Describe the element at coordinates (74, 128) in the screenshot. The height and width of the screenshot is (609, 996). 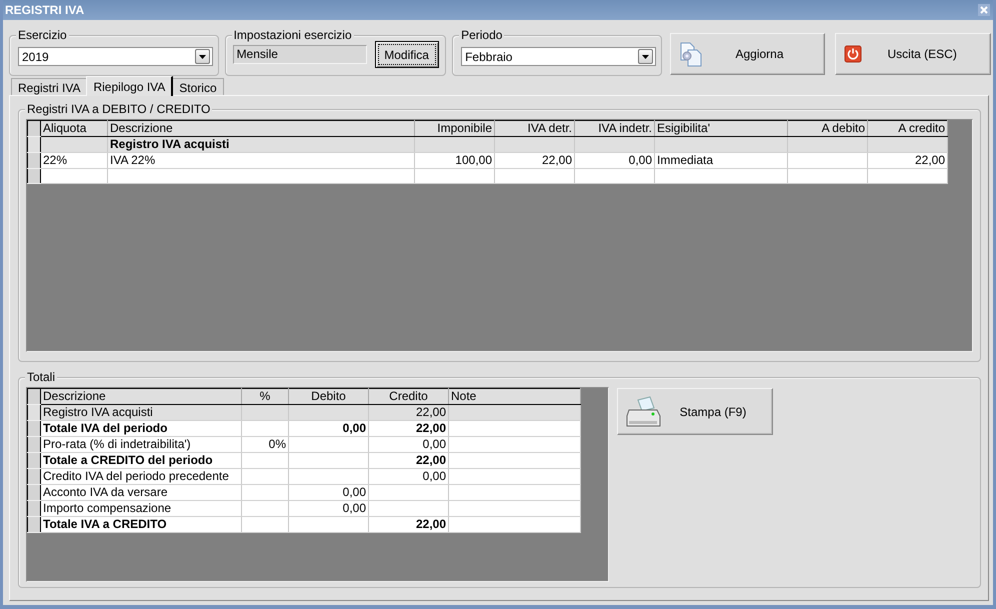
I see `column-header: Aliquota` at that location.